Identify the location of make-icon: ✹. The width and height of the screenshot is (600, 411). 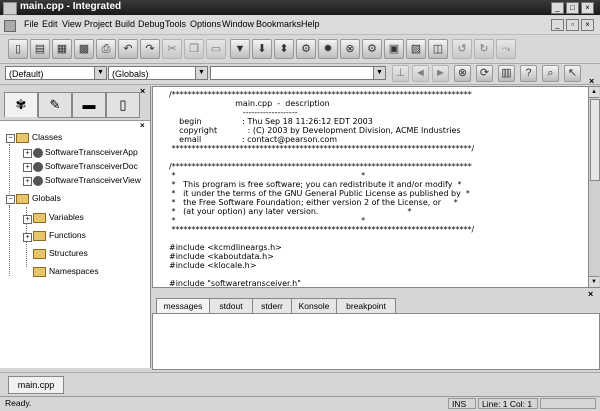
(328, 49).